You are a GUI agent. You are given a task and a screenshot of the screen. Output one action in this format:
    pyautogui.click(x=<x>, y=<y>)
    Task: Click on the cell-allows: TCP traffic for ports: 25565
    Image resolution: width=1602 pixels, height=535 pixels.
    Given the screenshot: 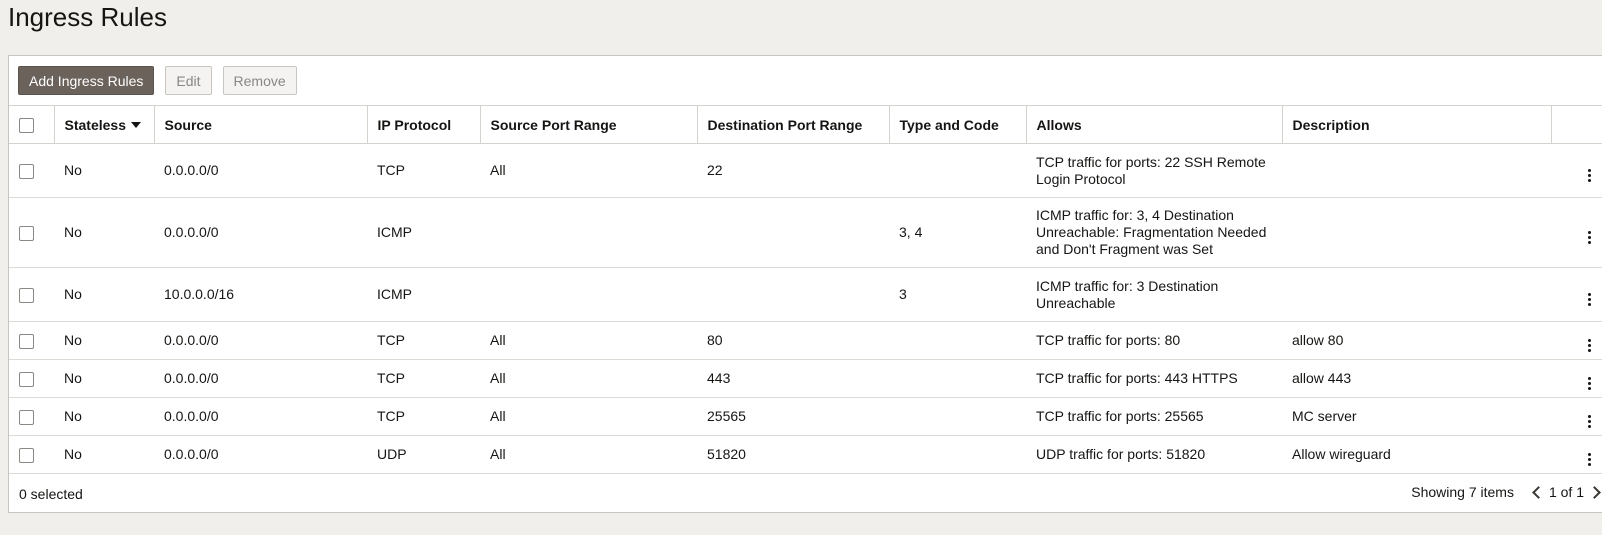 What is the action you would take?
    pyautogui.click(x=1154, y=416)
    